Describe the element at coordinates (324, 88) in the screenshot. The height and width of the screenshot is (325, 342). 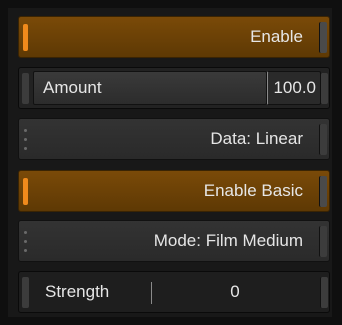
I see `amount-end-cap` at that location.